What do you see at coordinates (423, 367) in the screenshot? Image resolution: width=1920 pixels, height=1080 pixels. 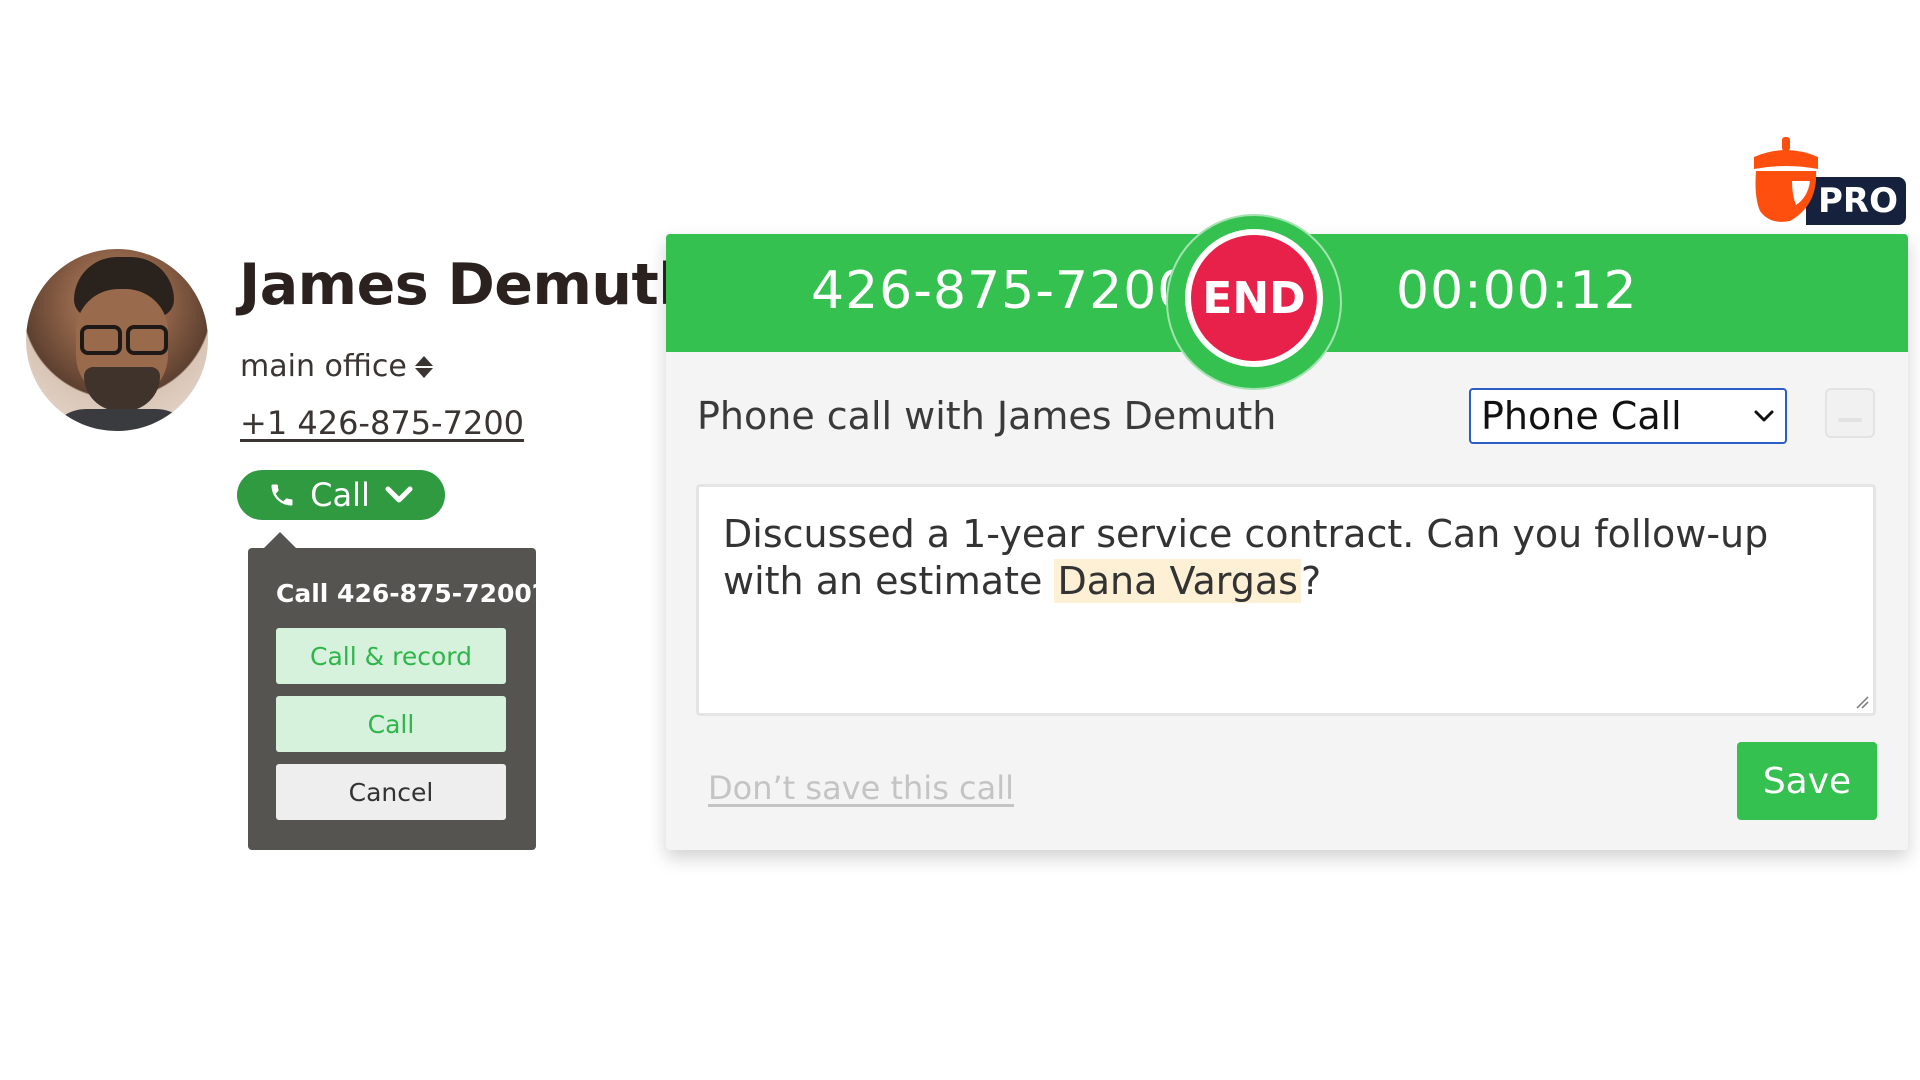 I see `sort-arrows-icon` at bounding box center [423, 367].